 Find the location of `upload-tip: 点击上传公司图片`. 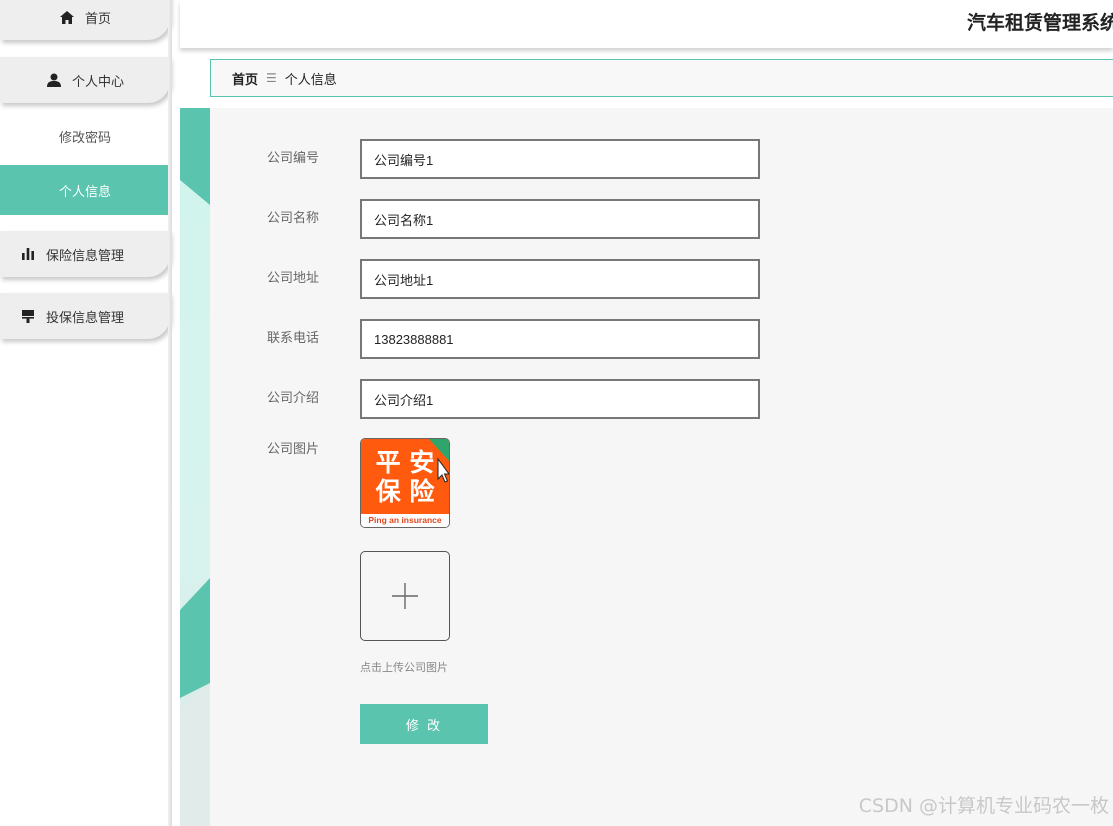

upload-tip: 点击上传公司图片 is located at coordinates (404, 667).